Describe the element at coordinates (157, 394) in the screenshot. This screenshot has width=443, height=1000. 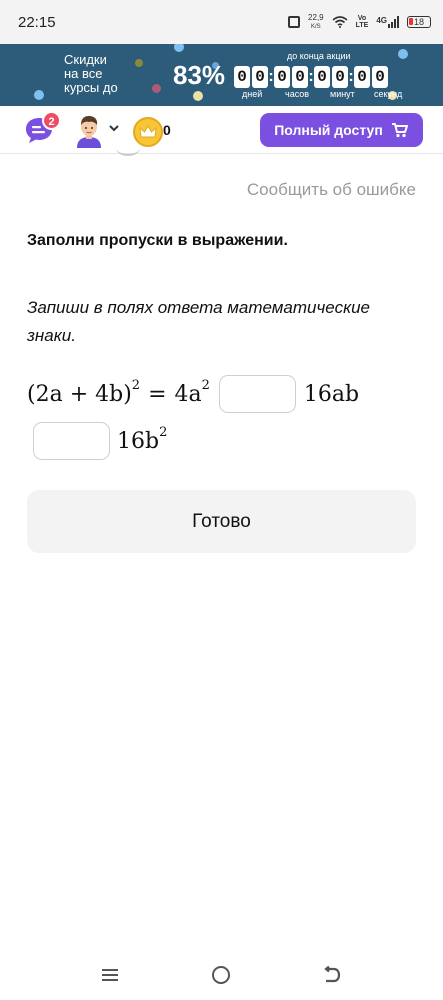
I see `expr-equals: =` at that location.